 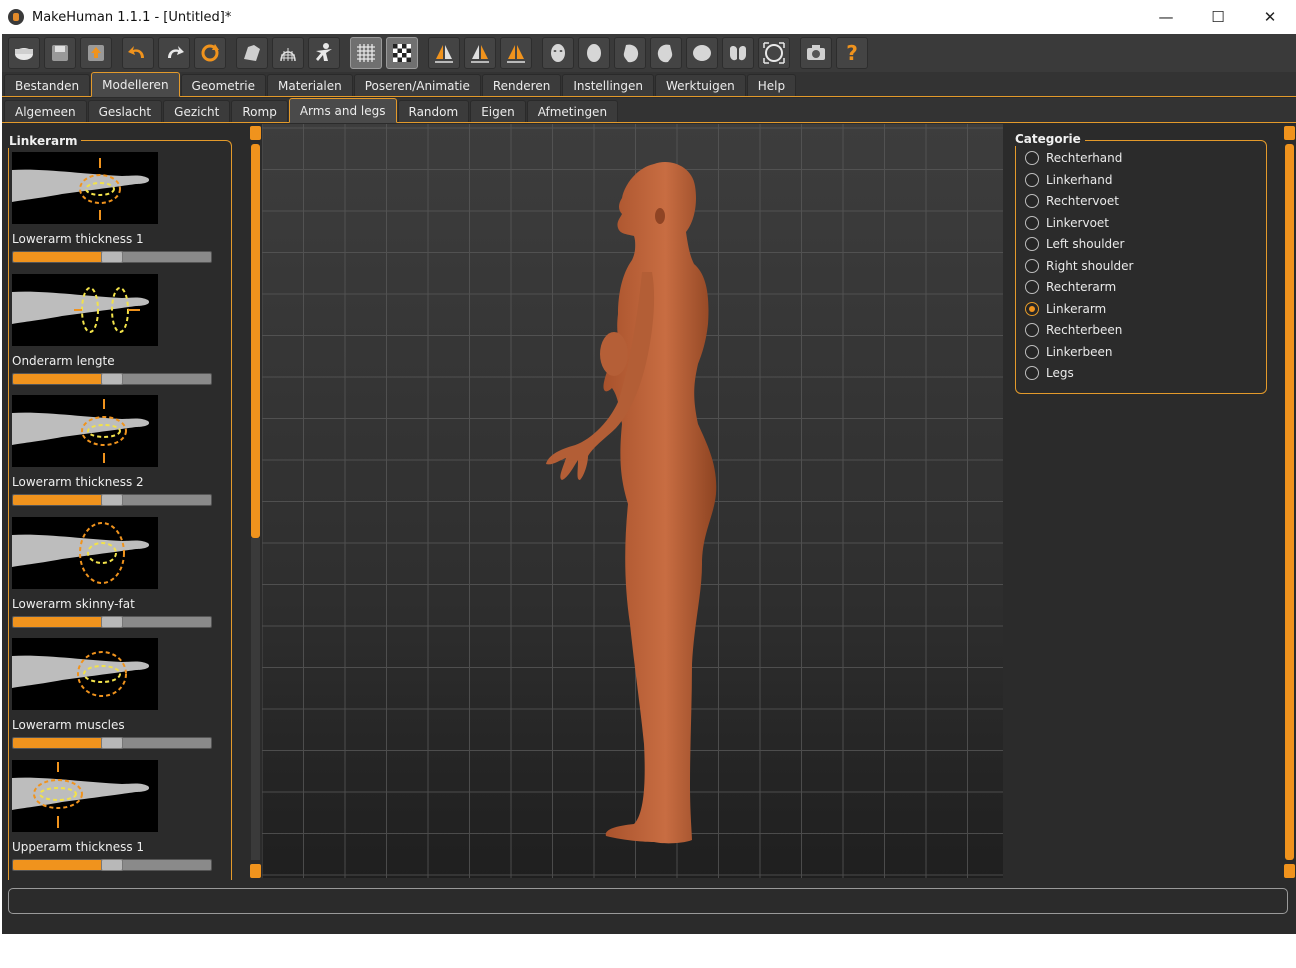 I want to click on right-panel-scrollbar, so click(x=1289, y=502).